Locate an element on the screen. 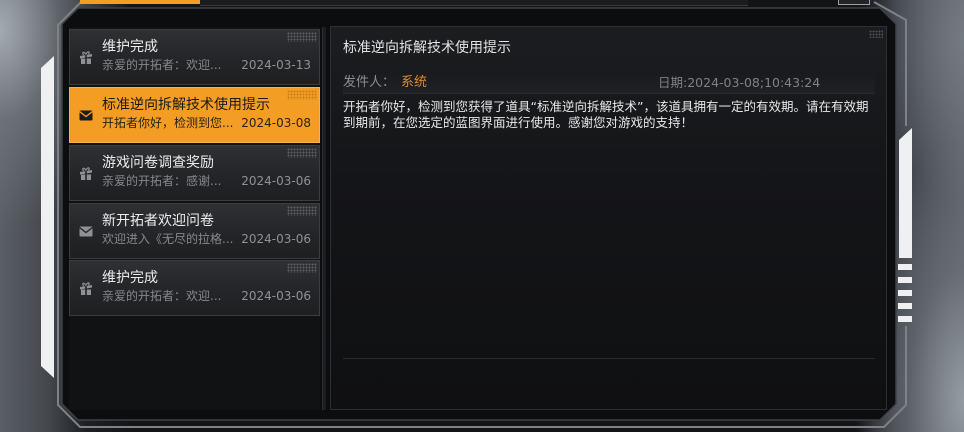 The image size is (964, 432). mail-date: 2024-03-08 is located at coordinates (276, 123).